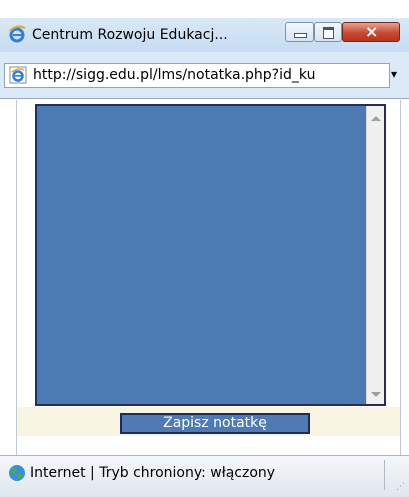 The image size is (409, 497). I want to click on maximize-button, so click(328, 32).